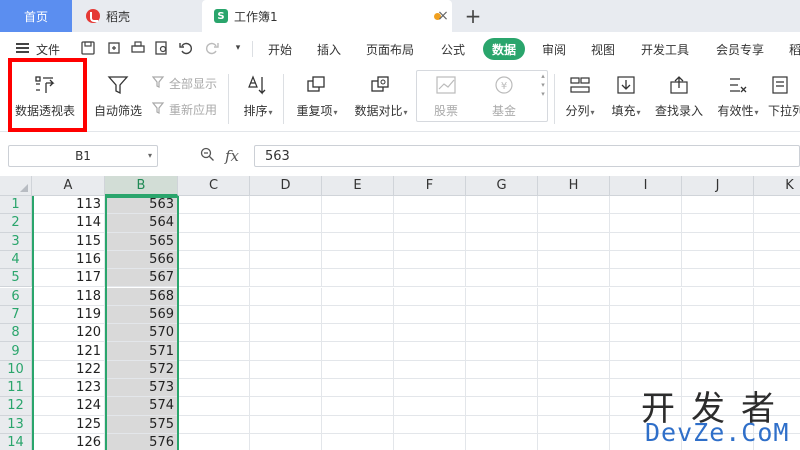 Image resolution: width=800 pixels, height=450 pixels. I want to click on cell-j1, so click(718, 205).